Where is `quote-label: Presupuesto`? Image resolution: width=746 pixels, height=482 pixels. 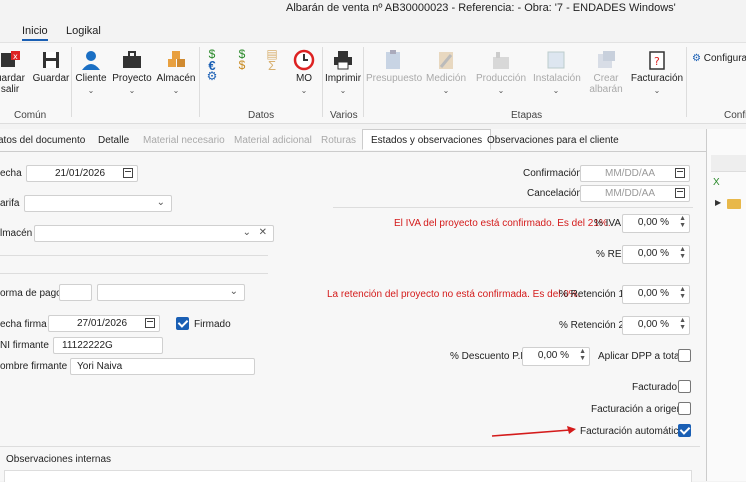
quote-label: Presupuesto is located at coordinates (394, 78).